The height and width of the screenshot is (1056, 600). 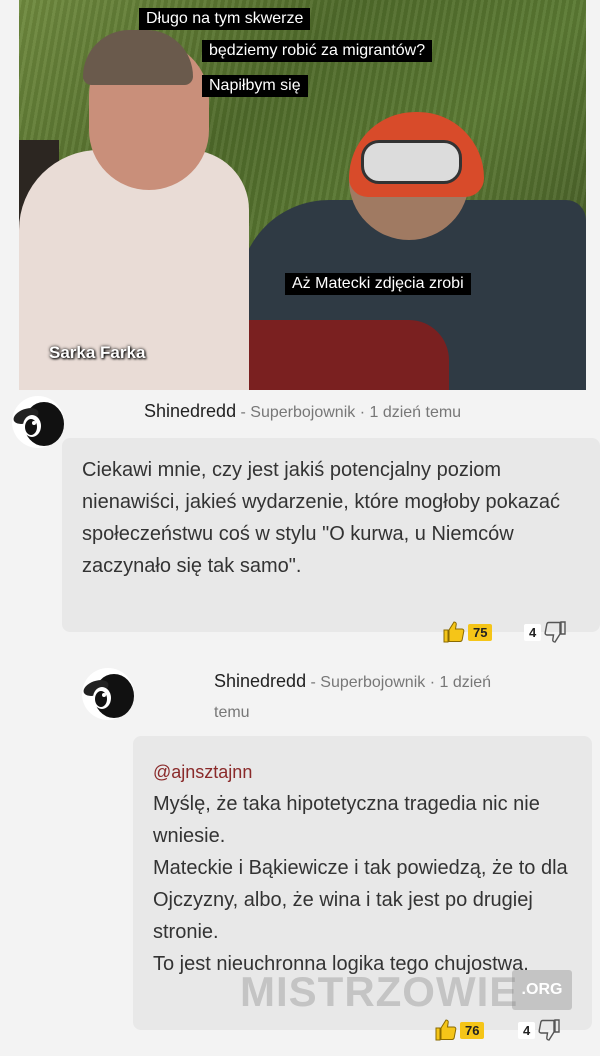 I want to click on site-watermark-suffix: .ORG, so click(x=542, y=990).